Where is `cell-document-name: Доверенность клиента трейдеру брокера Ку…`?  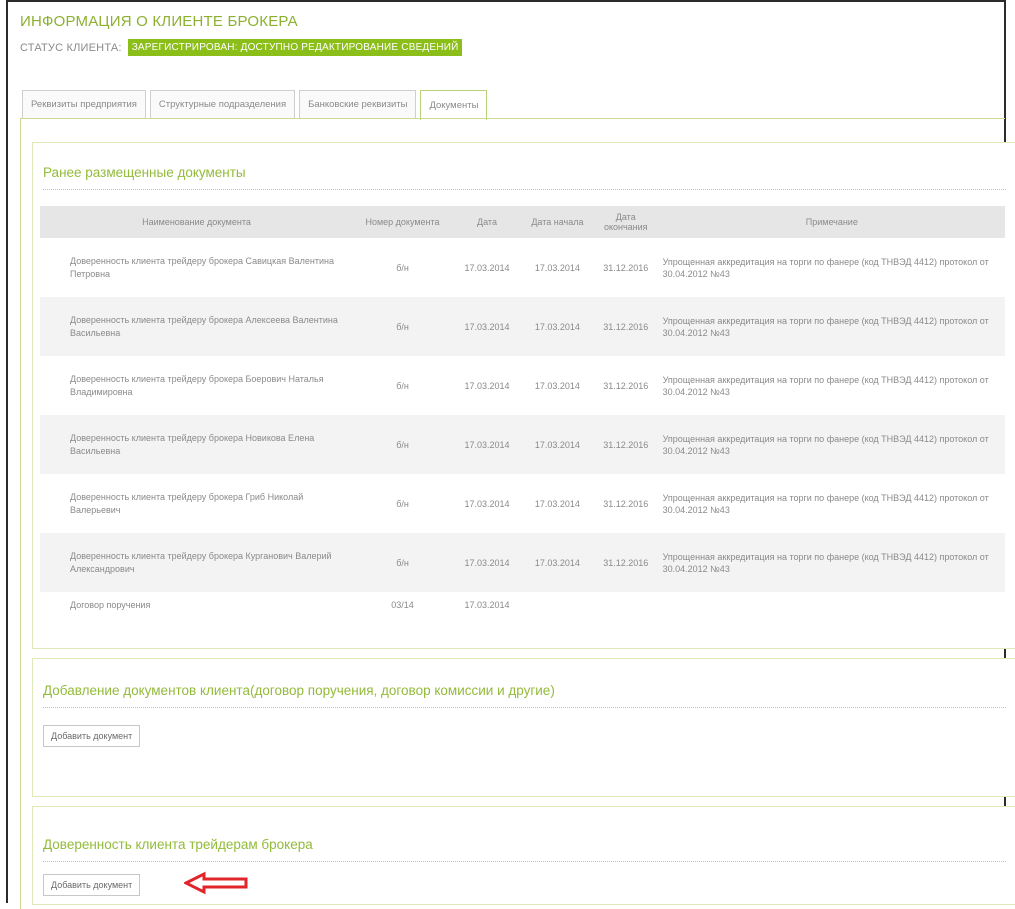
cell-document-name: Доверенность клиента трейдеру брокера Ку… is located at coordinates (196, 562).